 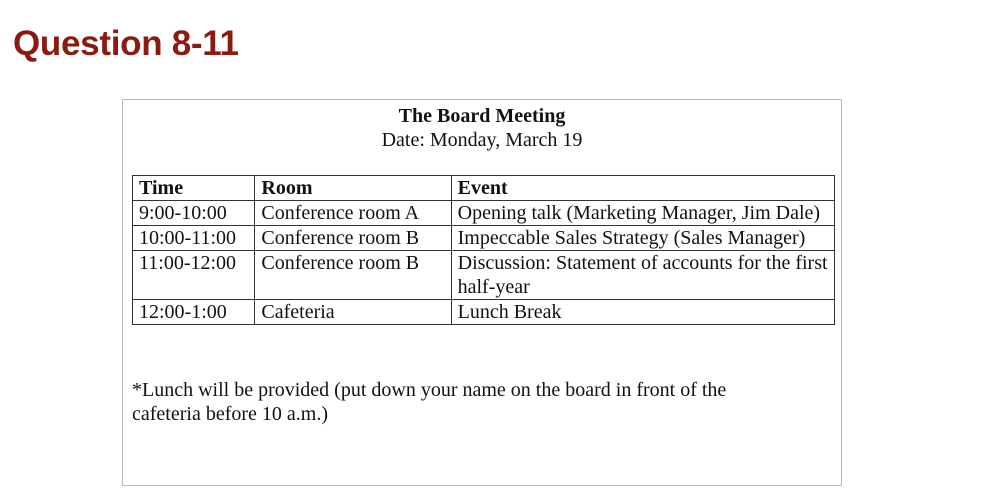 I want to click on table-row: 12:00-1:00 Cafeteria Lunch Break, so click(x=483, y=312).